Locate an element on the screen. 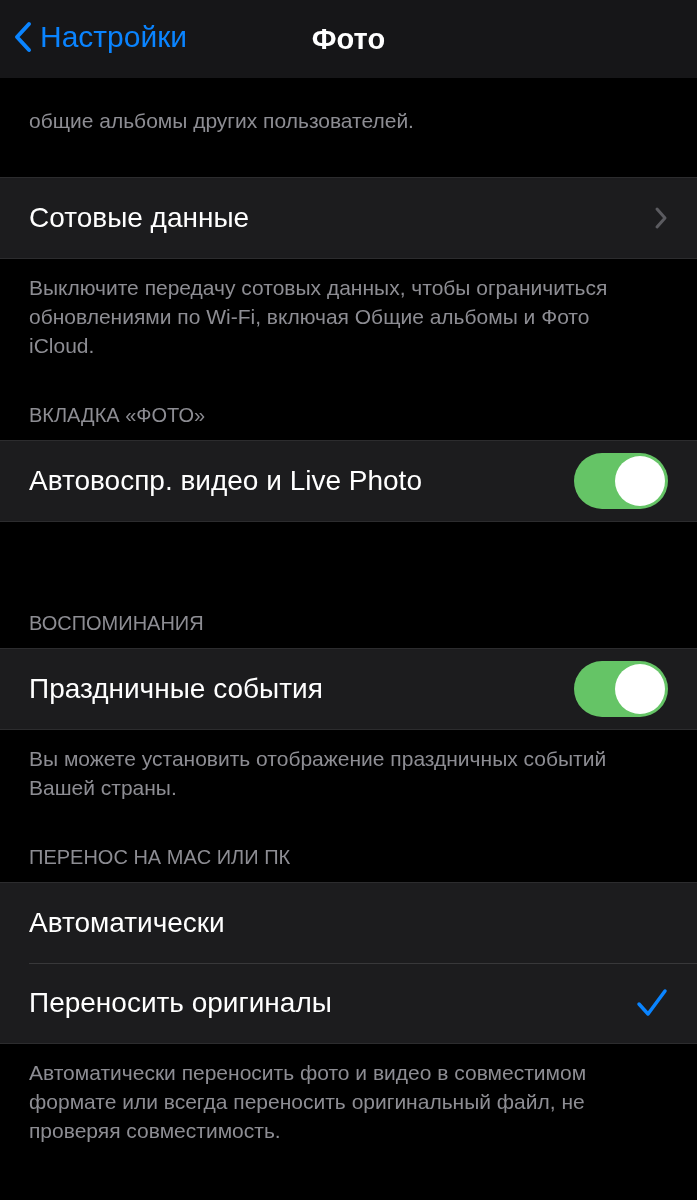 This screenshot has height=1200, width=697. section-footer: Выключите передачу сотовых данных, чтобы ограничиться обновлениями по Wi-Fi, включая Общие альбомы и Фото iCloud. is located at coordinates (348, 309).